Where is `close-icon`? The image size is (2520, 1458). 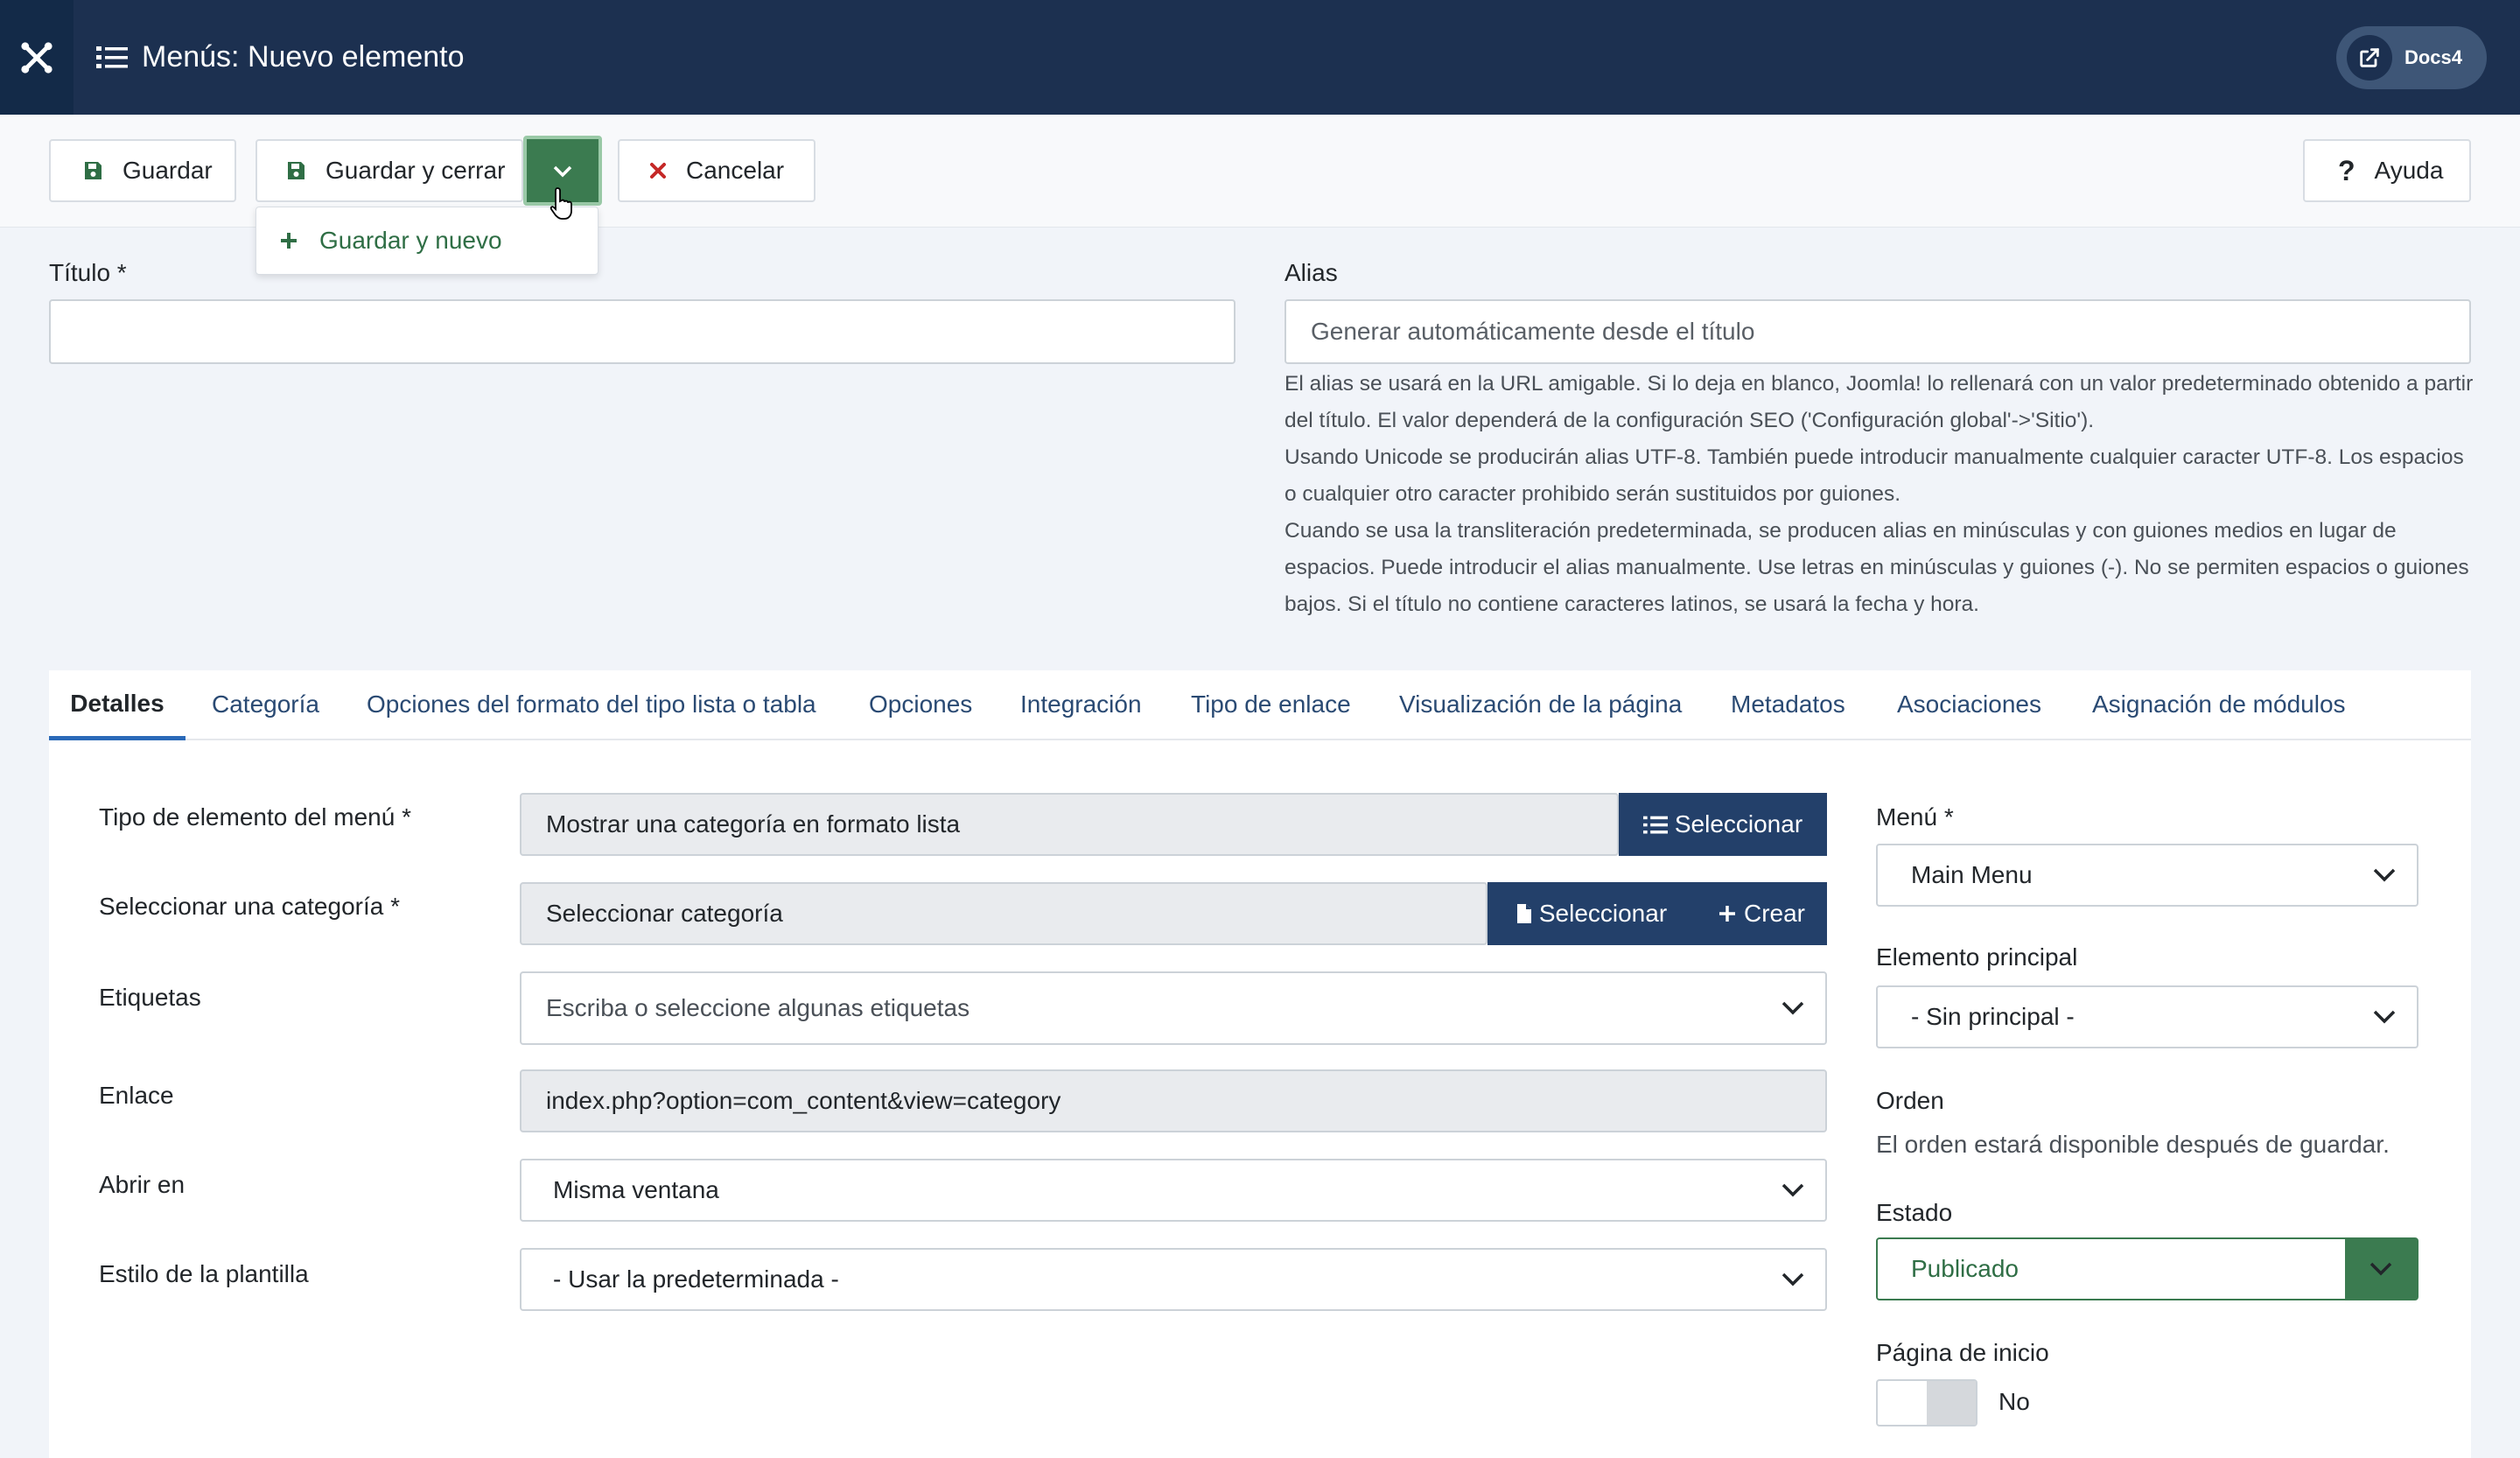 close-icon is located at coordinates (658, 170).